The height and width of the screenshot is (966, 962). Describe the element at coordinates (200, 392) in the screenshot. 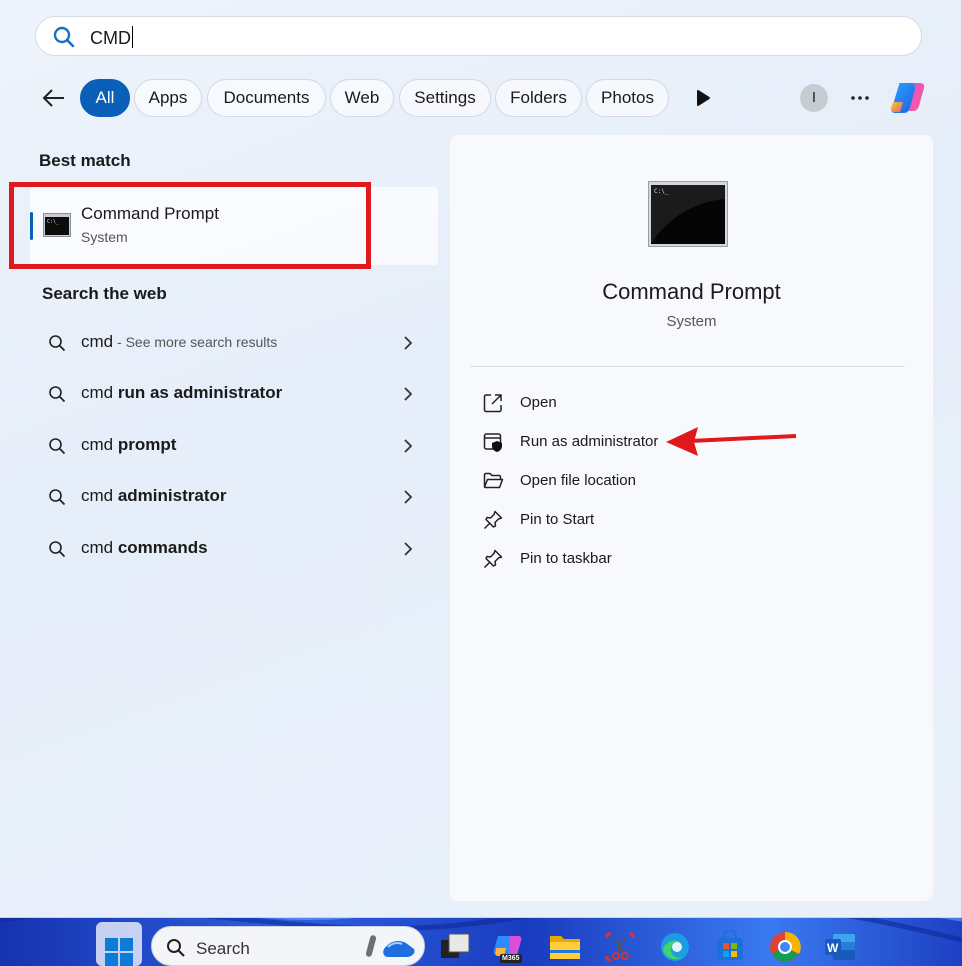

I see `web-result-bold: run as administrator` at that location.